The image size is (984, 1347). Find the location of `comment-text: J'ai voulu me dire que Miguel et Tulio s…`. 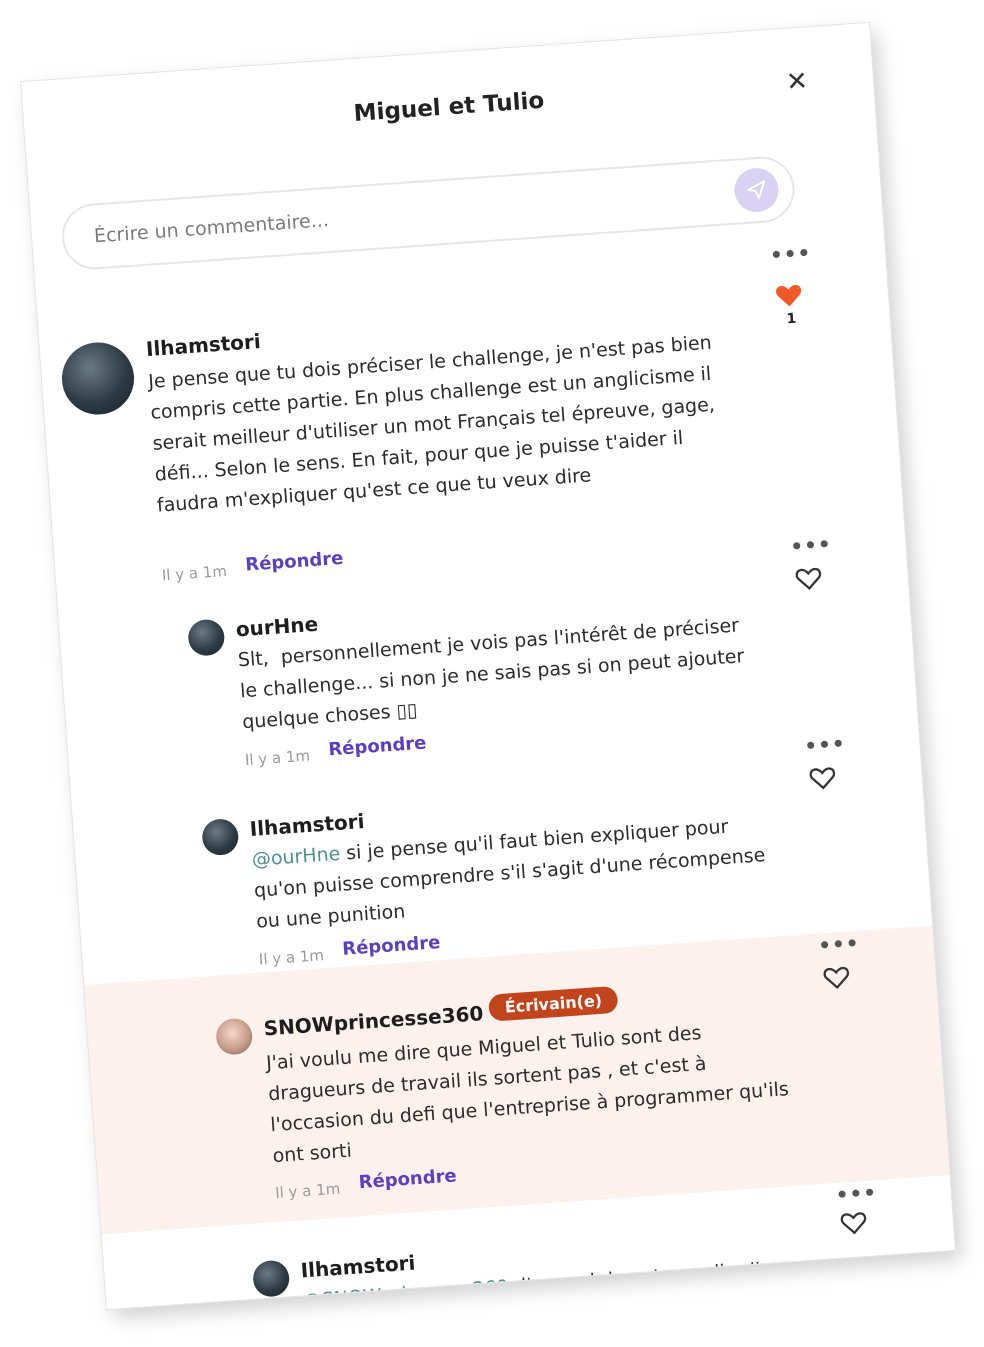

comment-text: J'ai voulu me dire que Miguel et Tulio s… is located at coordinates (530, 1094).